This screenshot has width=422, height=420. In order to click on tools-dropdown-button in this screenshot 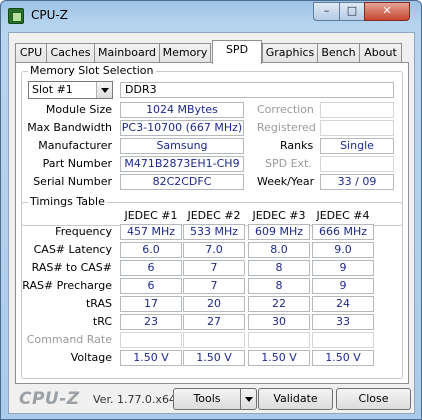, I will do `click(248, 399)`.